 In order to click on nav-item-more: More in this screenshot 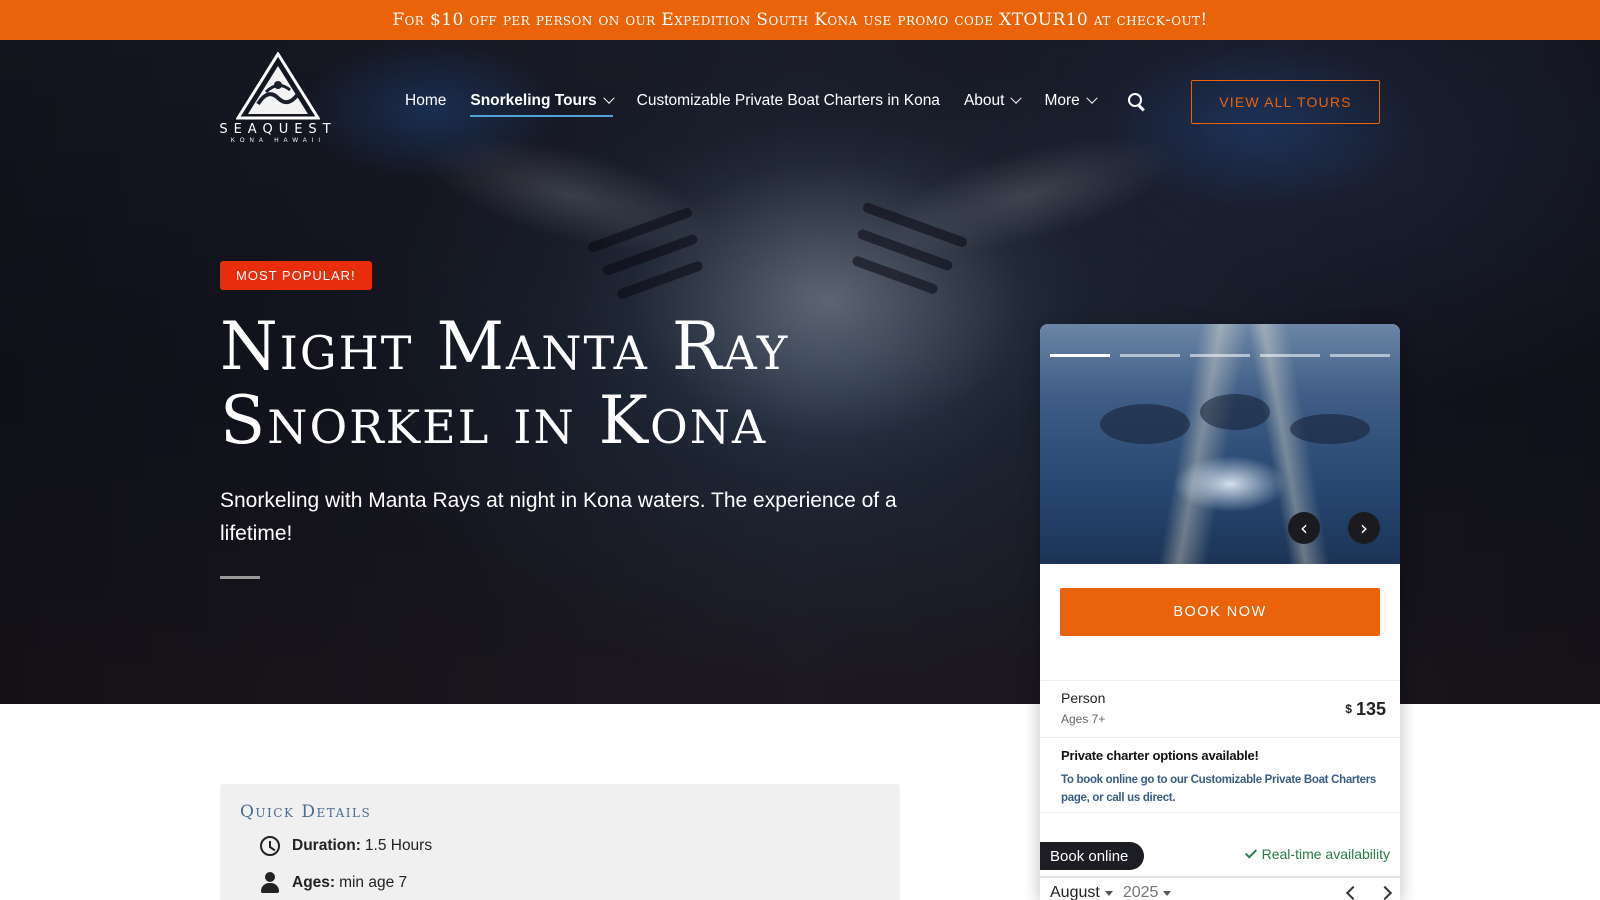, I will do `click(1071, 101)`.